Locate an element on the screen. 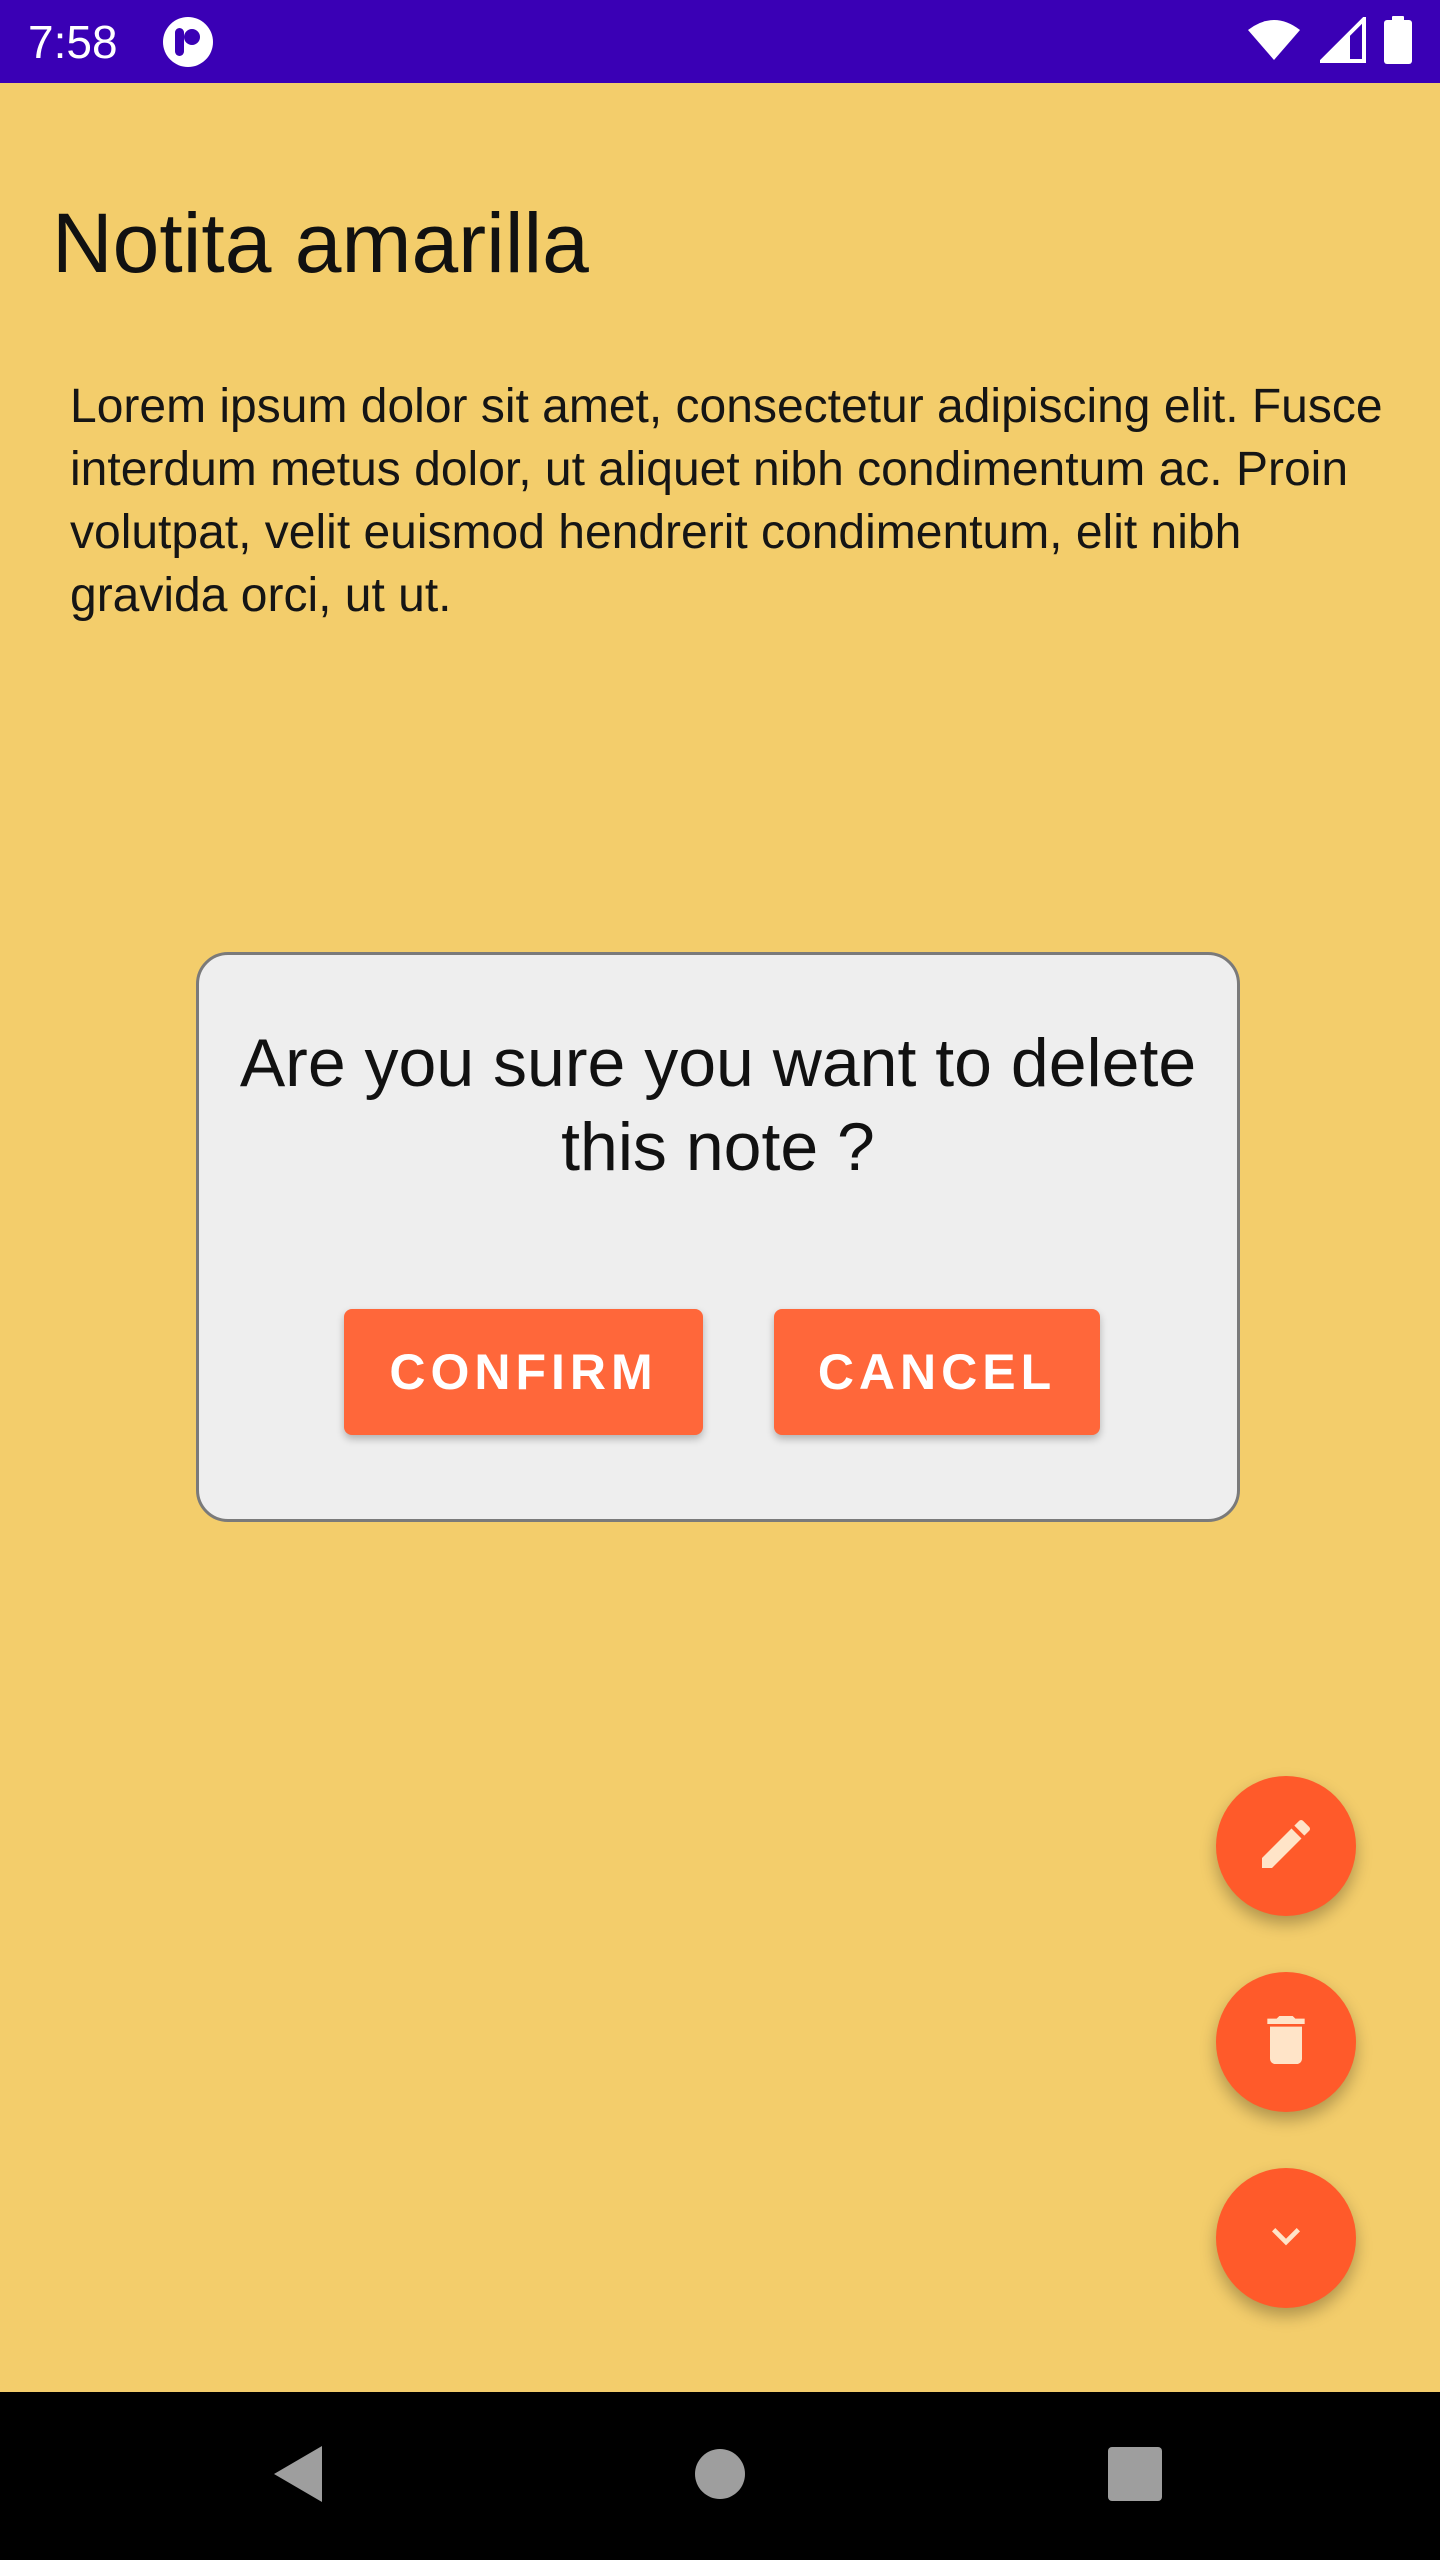 The width and height of the screenshot is (1440, 2560). app-notification-icon is located at coordinates (188, 42).